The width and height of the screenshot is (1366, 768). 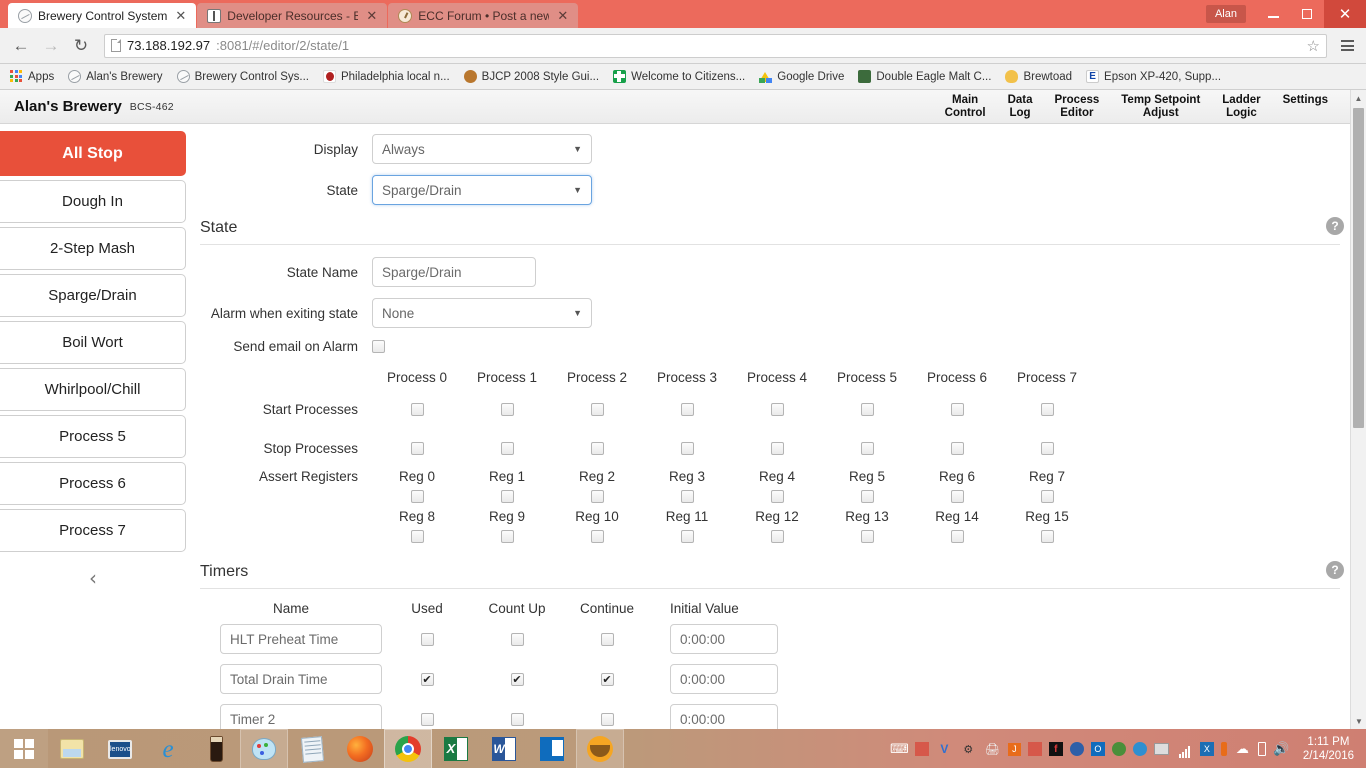 I want to click on outlook-tray-icon: O, so click(x=1097, y=749).